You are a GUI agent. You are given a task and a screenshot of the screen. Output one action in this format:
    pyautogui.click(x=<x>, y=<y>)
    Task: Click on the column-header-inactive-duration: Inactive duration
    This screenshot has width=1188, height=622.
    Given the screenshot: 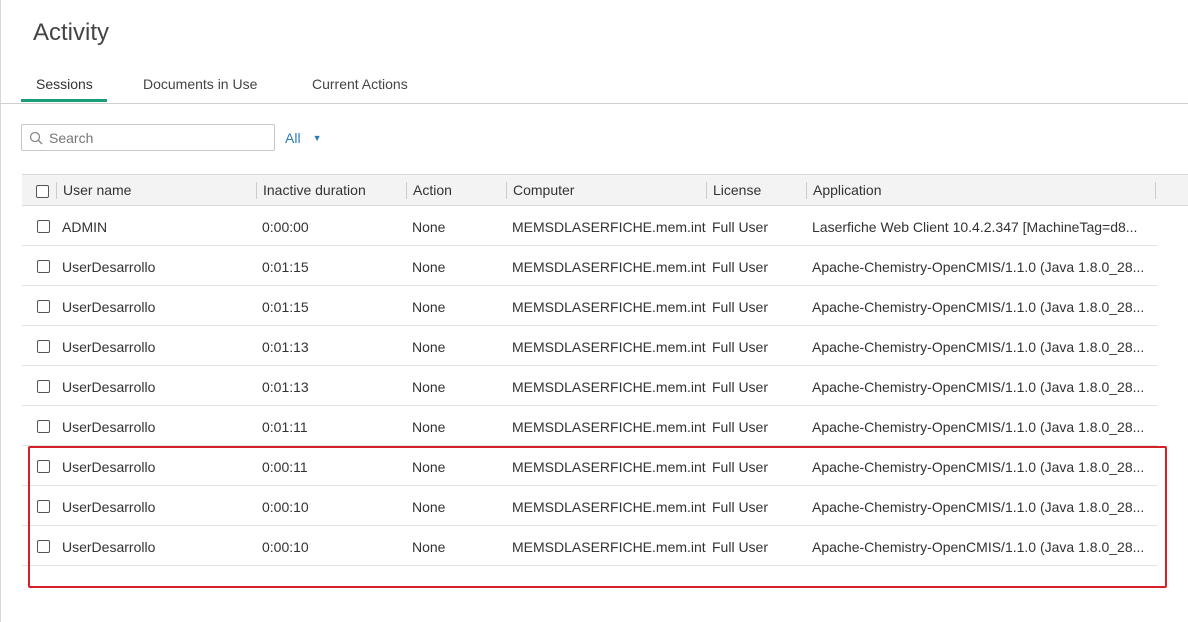 What is the action you would take?
    pyautogui.click(x=314, y=190)
    